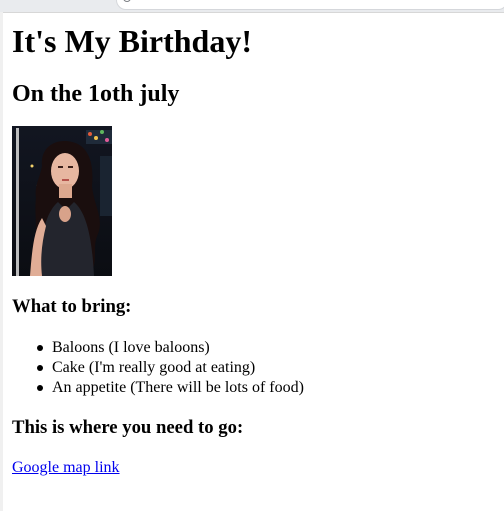 This screenshot has height=511, width=504. I want to click on list-item: Cake (I'm really good at eating), so click(168, 368).